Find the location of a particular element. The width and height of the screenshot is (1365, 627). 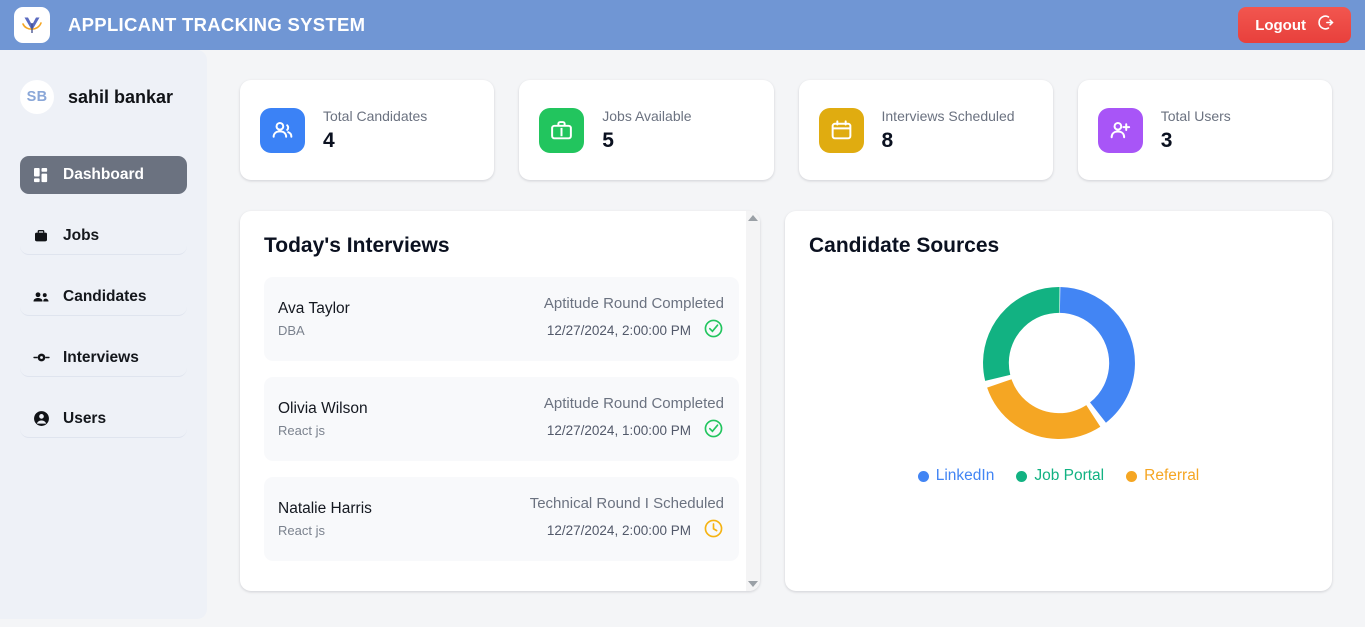

candidate-name: Natalie Harris is located at coordinates (325, 508).